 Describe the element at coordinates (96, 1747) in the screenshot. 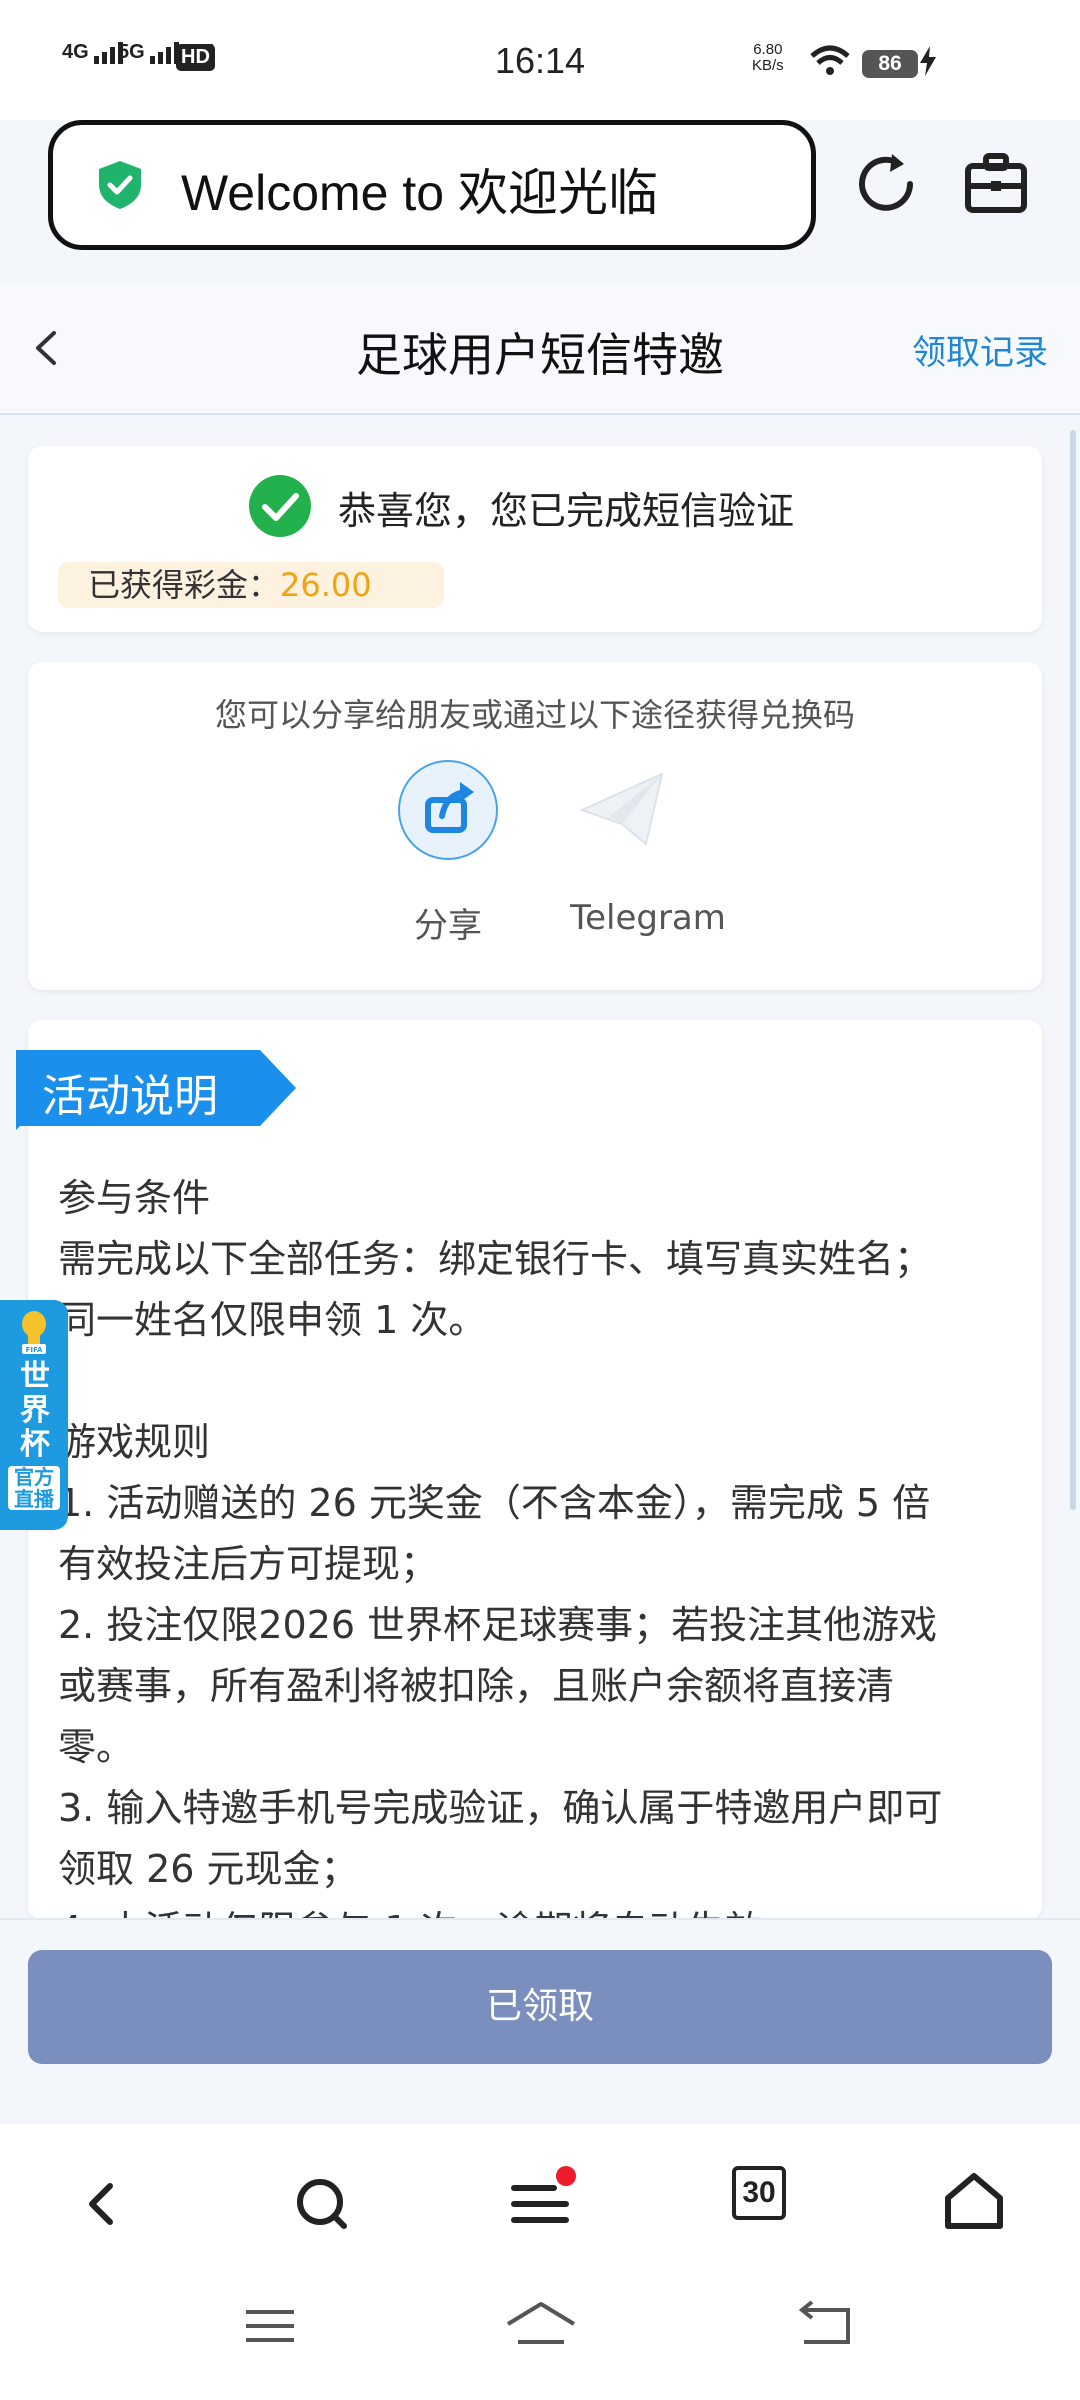

I see `rules-line: 零。` at that location.